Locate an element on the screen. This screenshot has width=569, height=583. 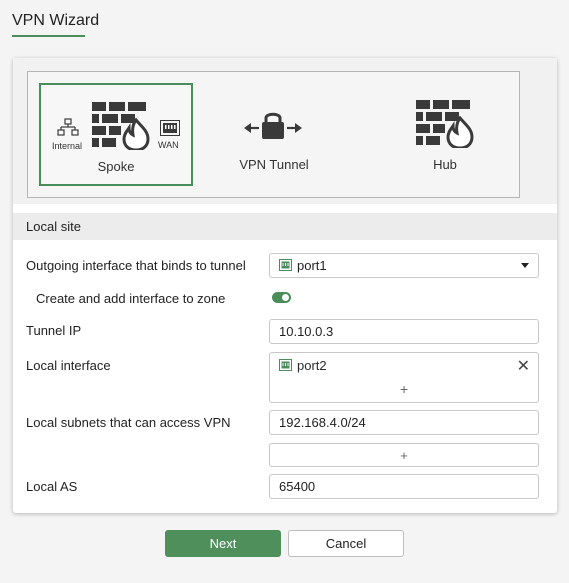
zone-toggle-switch is located at coordinates (281, 297).